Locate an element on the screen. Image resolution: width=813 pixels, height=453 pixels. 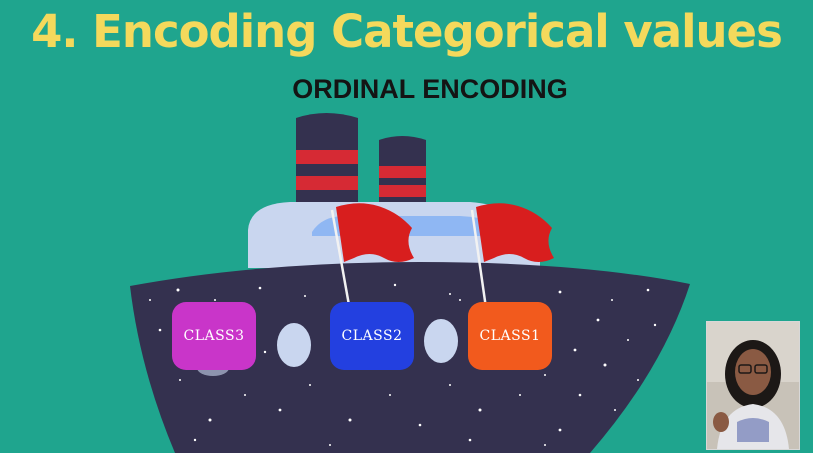
flag-class1-icon is located at coordinates (515, 232).